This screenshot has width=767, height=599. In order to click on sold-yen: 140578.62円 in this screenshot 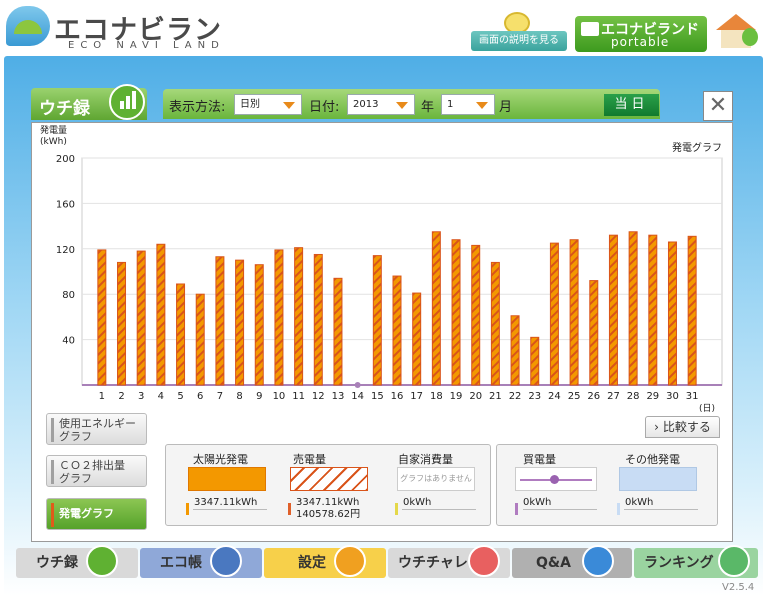, I will do `click(328, 514)`.